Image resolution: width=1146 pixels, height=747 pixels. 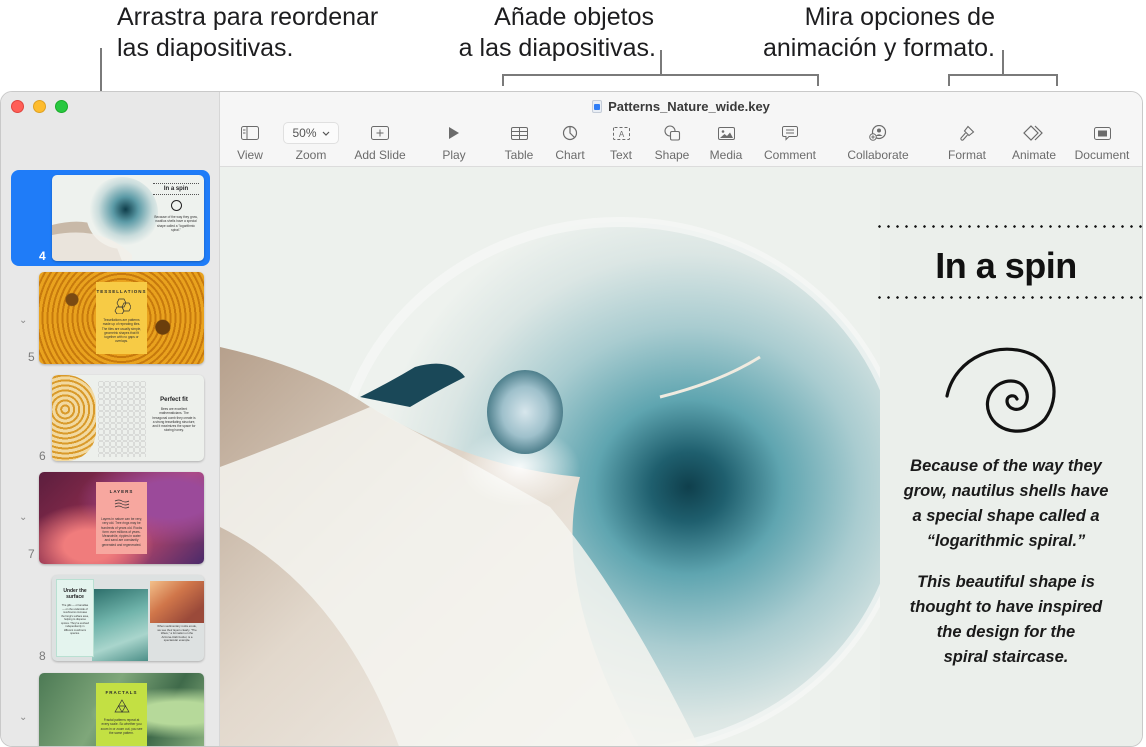 What do you see at coordinates (789, 155) in the screenshot?
I see `comment-label: Comment` at bounding box center [789, 155].